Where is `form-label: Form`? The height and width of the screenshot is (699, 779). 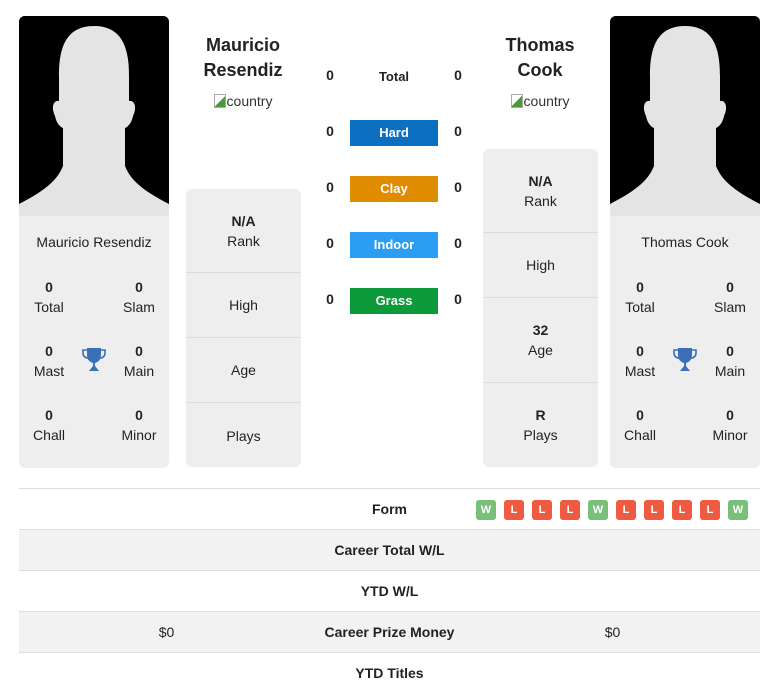 form-label: Form is located at coordinates (389, 509).